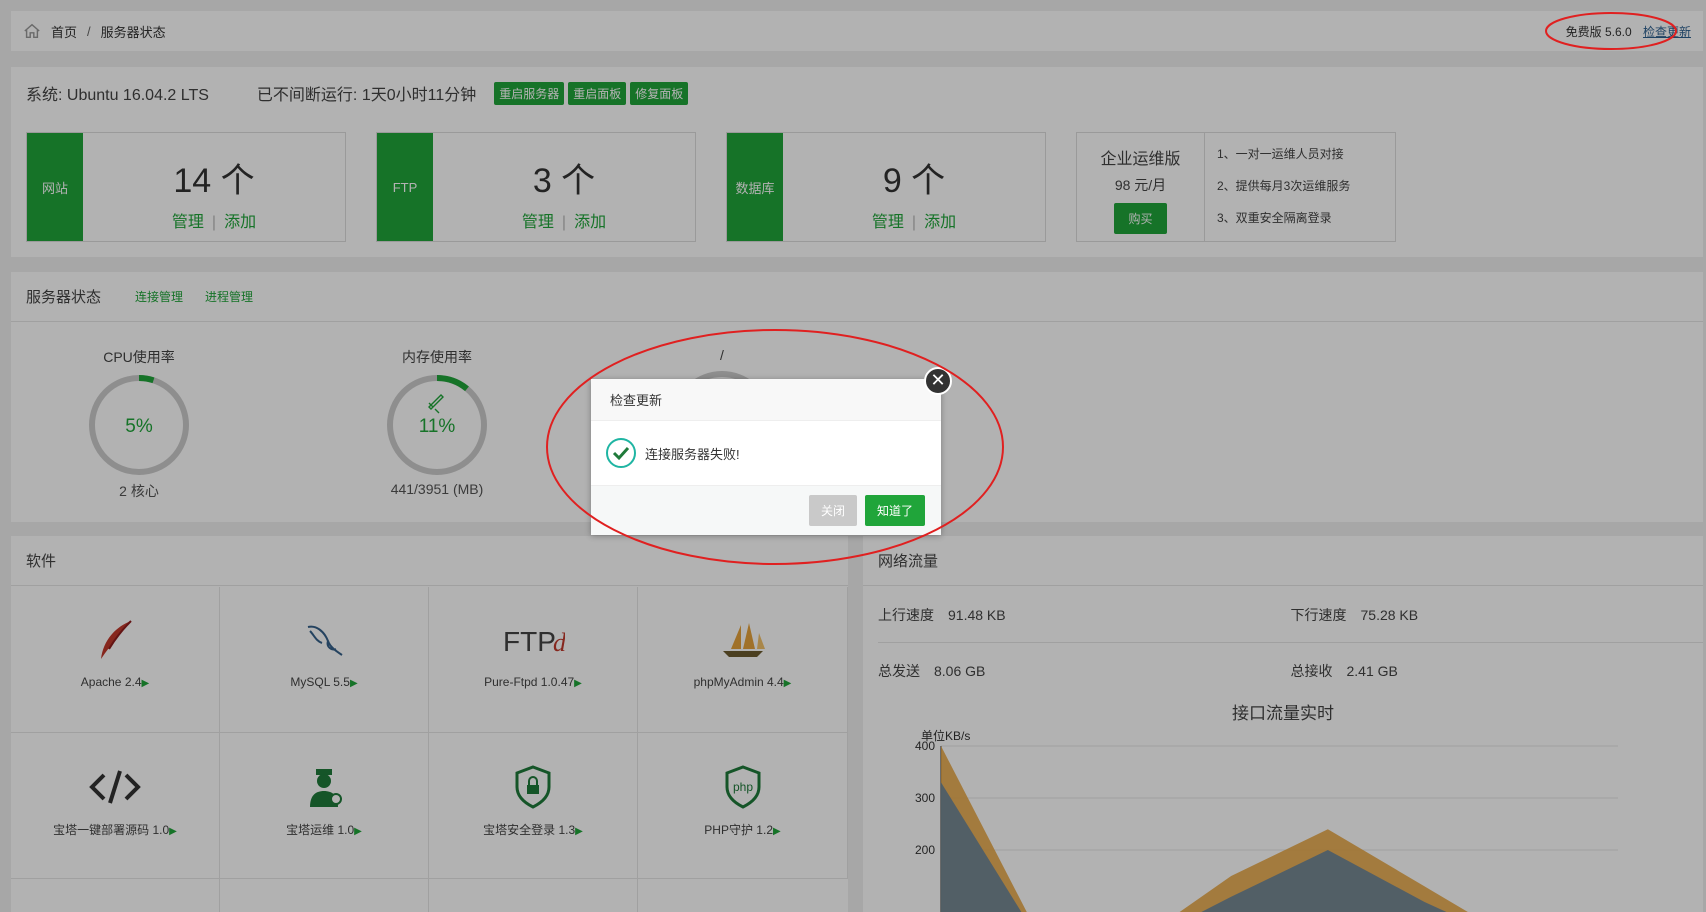  I want to click on check-update-dialog: 检查更新 连接服务器失败! 关闭 知道了, so click(766, 457).